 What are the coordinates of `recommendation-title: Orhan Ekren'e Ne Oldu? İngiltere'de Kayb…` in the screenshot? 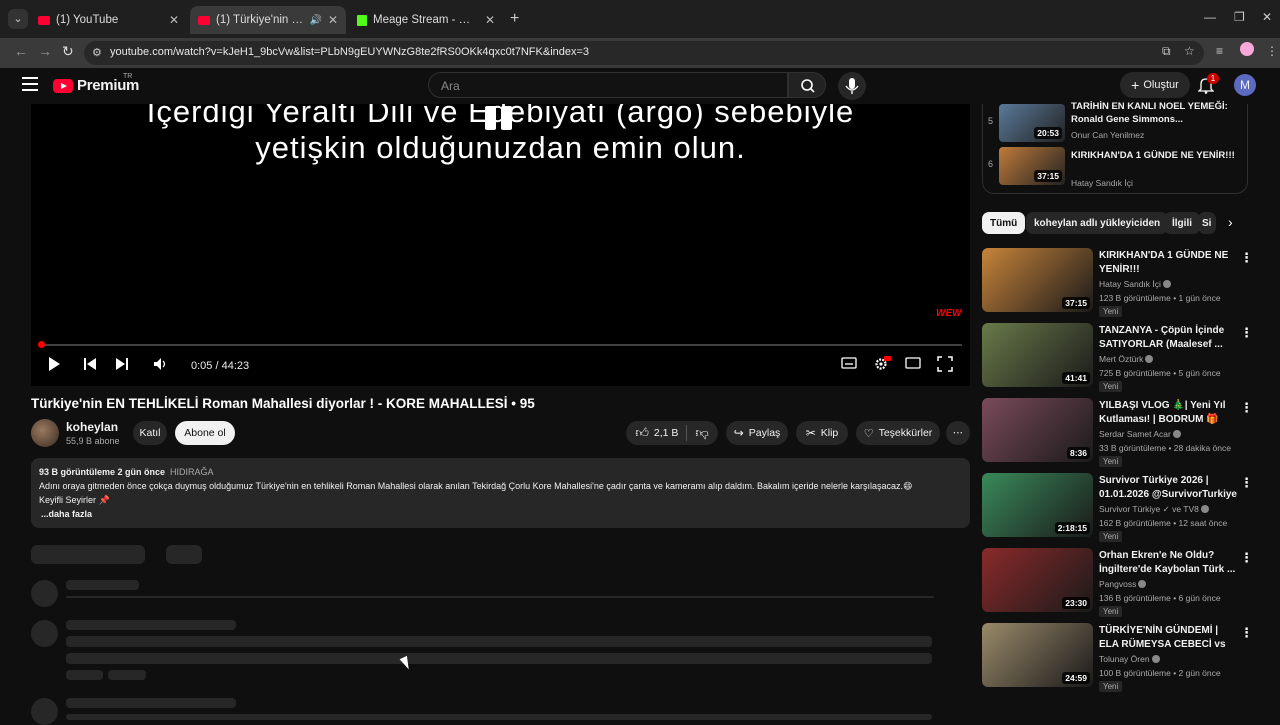 It's located at (1169, 562).